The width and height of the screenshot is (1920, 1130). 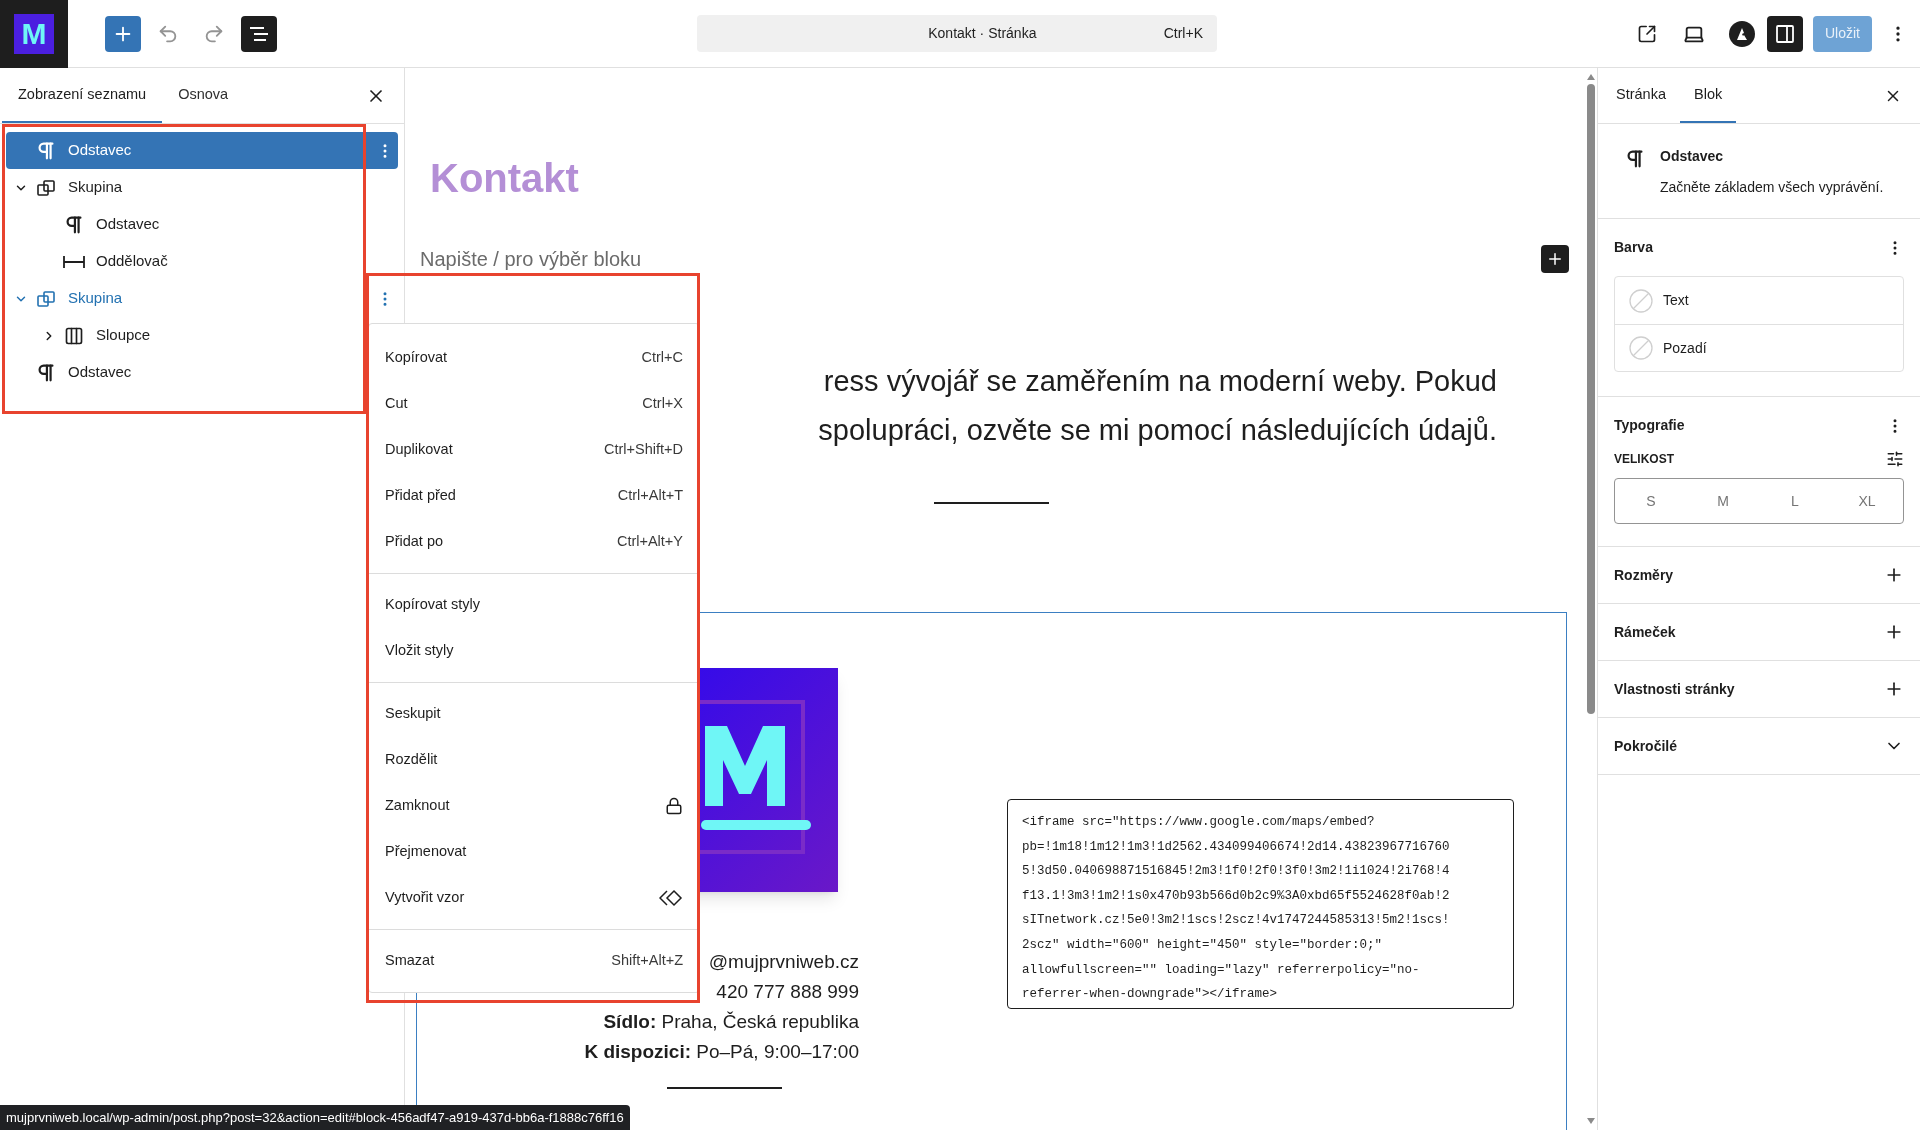 What do you see at coordinates (531, 259) in the screenshot?
I see `block-placeholder: Napište / pro výběr bloku` at bounding box center [531, 259].